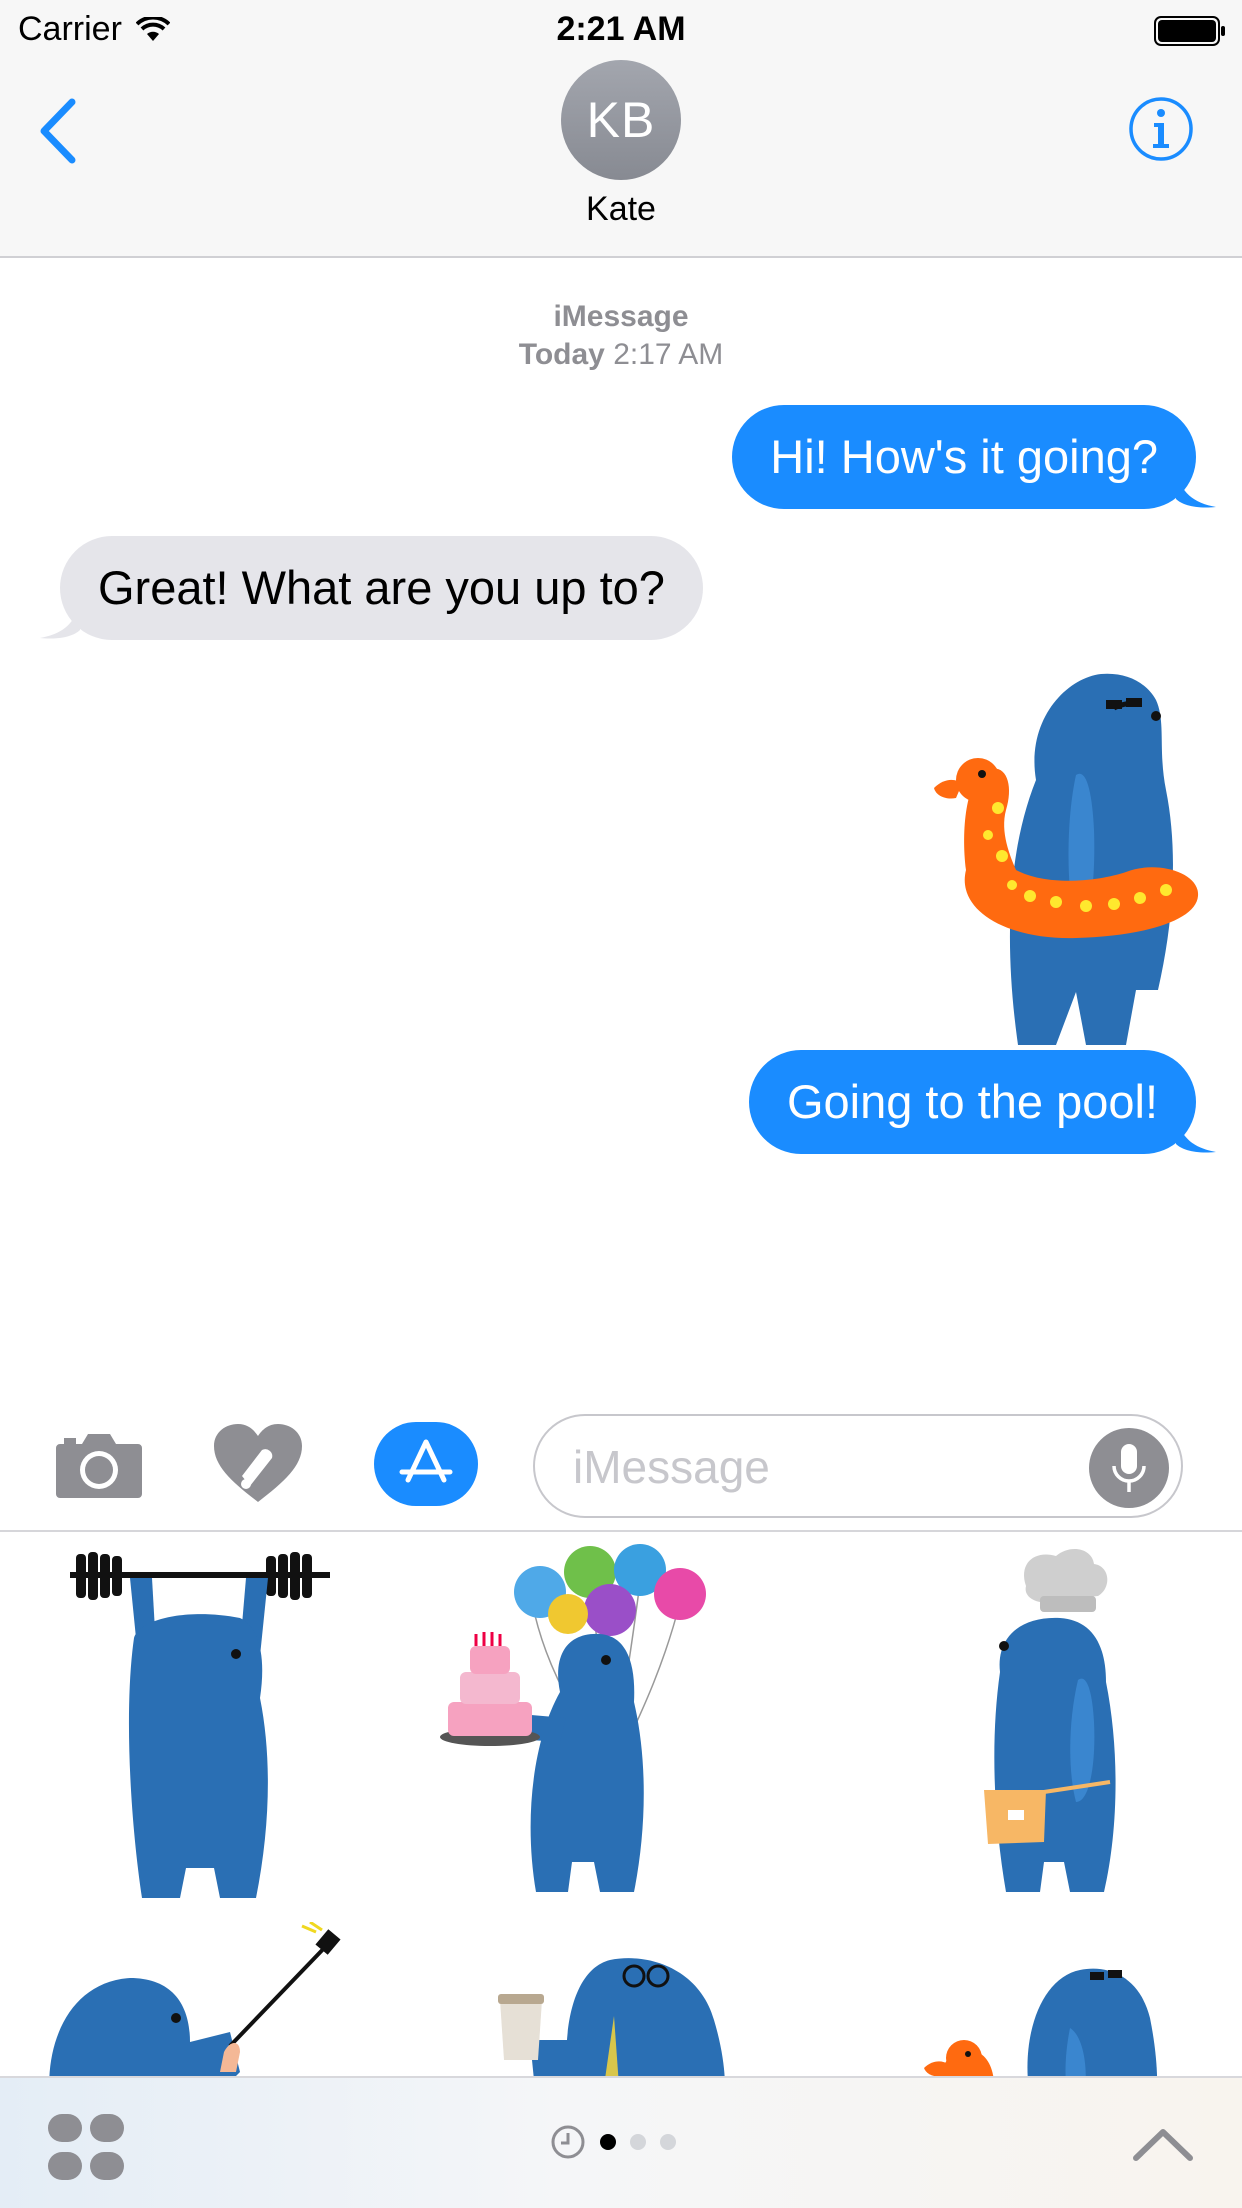  Describe the element at coordinates (381, 587) in the screenshot. I see `message-text: Great! What are you up to?` at that location.